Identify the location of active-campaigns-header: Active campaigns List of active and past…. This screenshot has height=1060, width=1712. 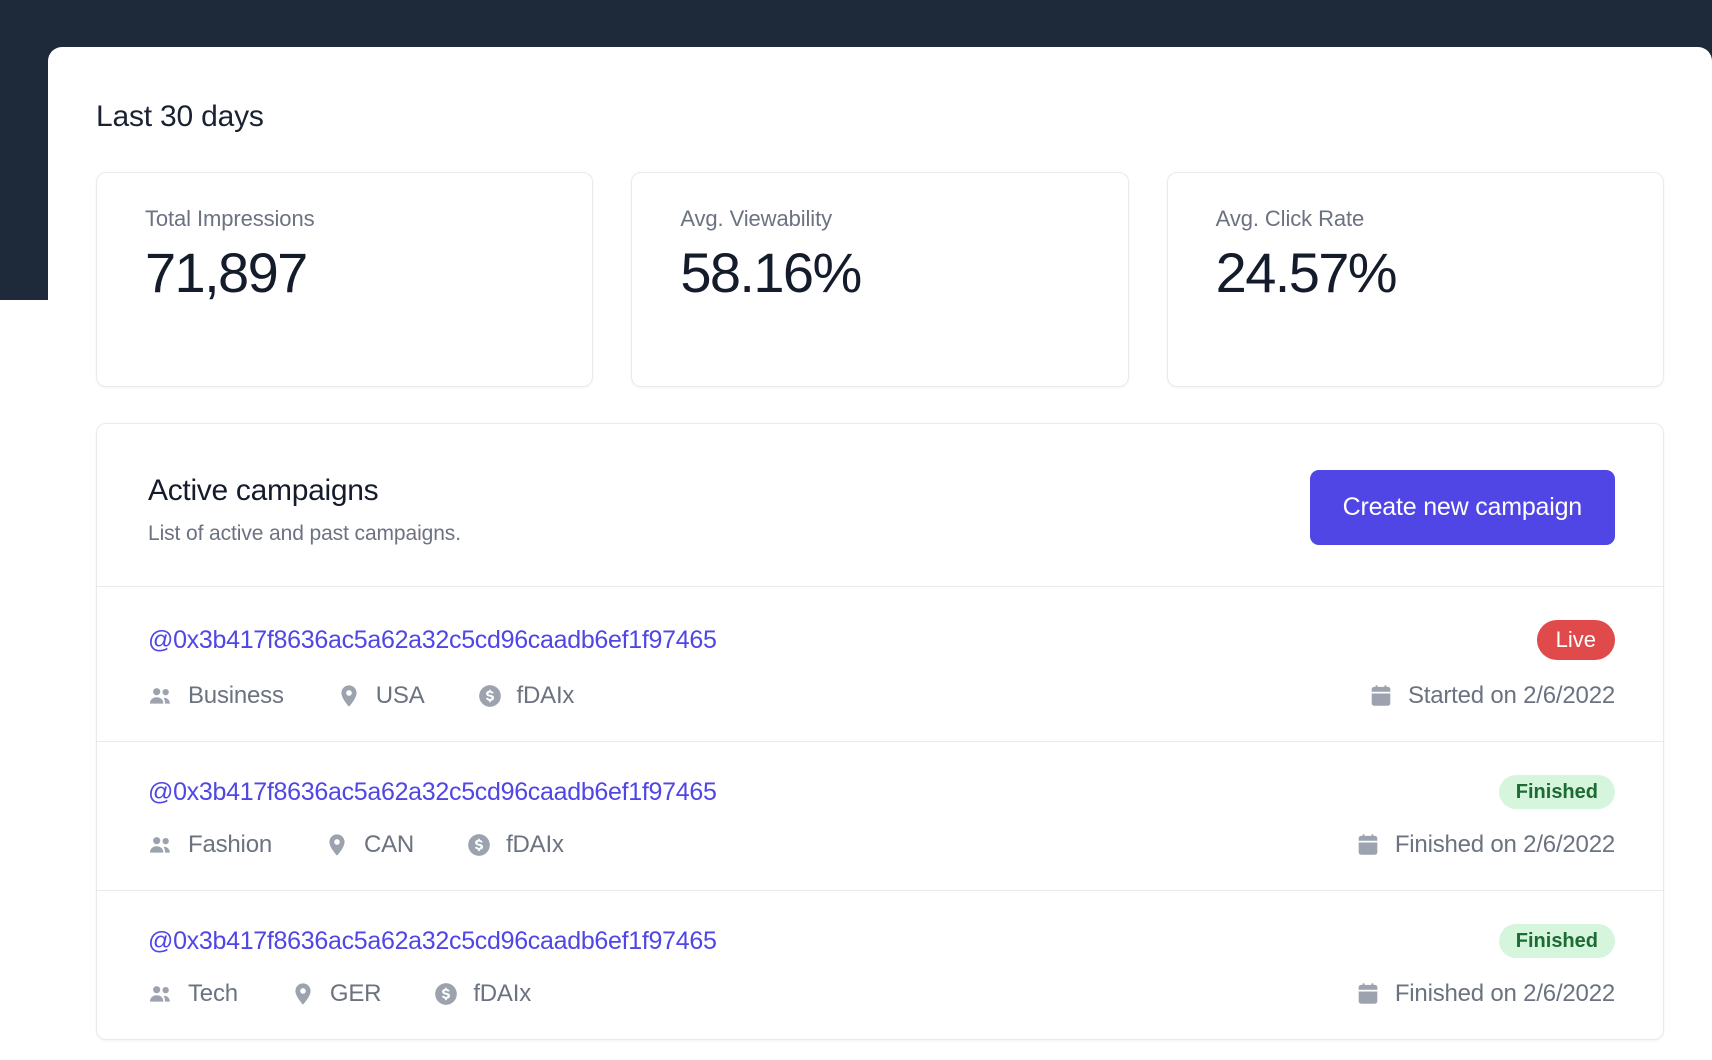
(880, 505).